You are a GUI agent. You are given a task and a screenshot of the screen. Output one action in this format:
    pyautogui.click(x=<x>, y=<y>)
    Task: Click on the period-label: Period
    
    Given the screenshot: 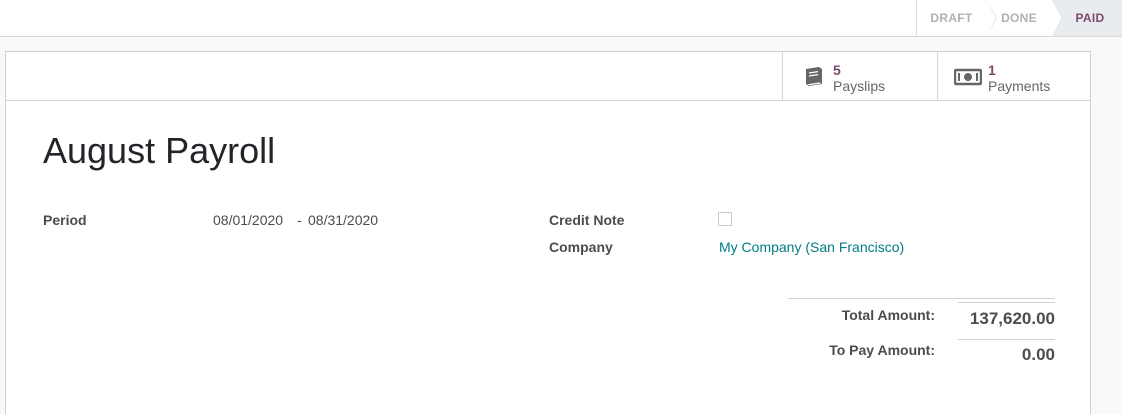 What is the action you would take?
    pyautogui.click(x=65, y=220)
    